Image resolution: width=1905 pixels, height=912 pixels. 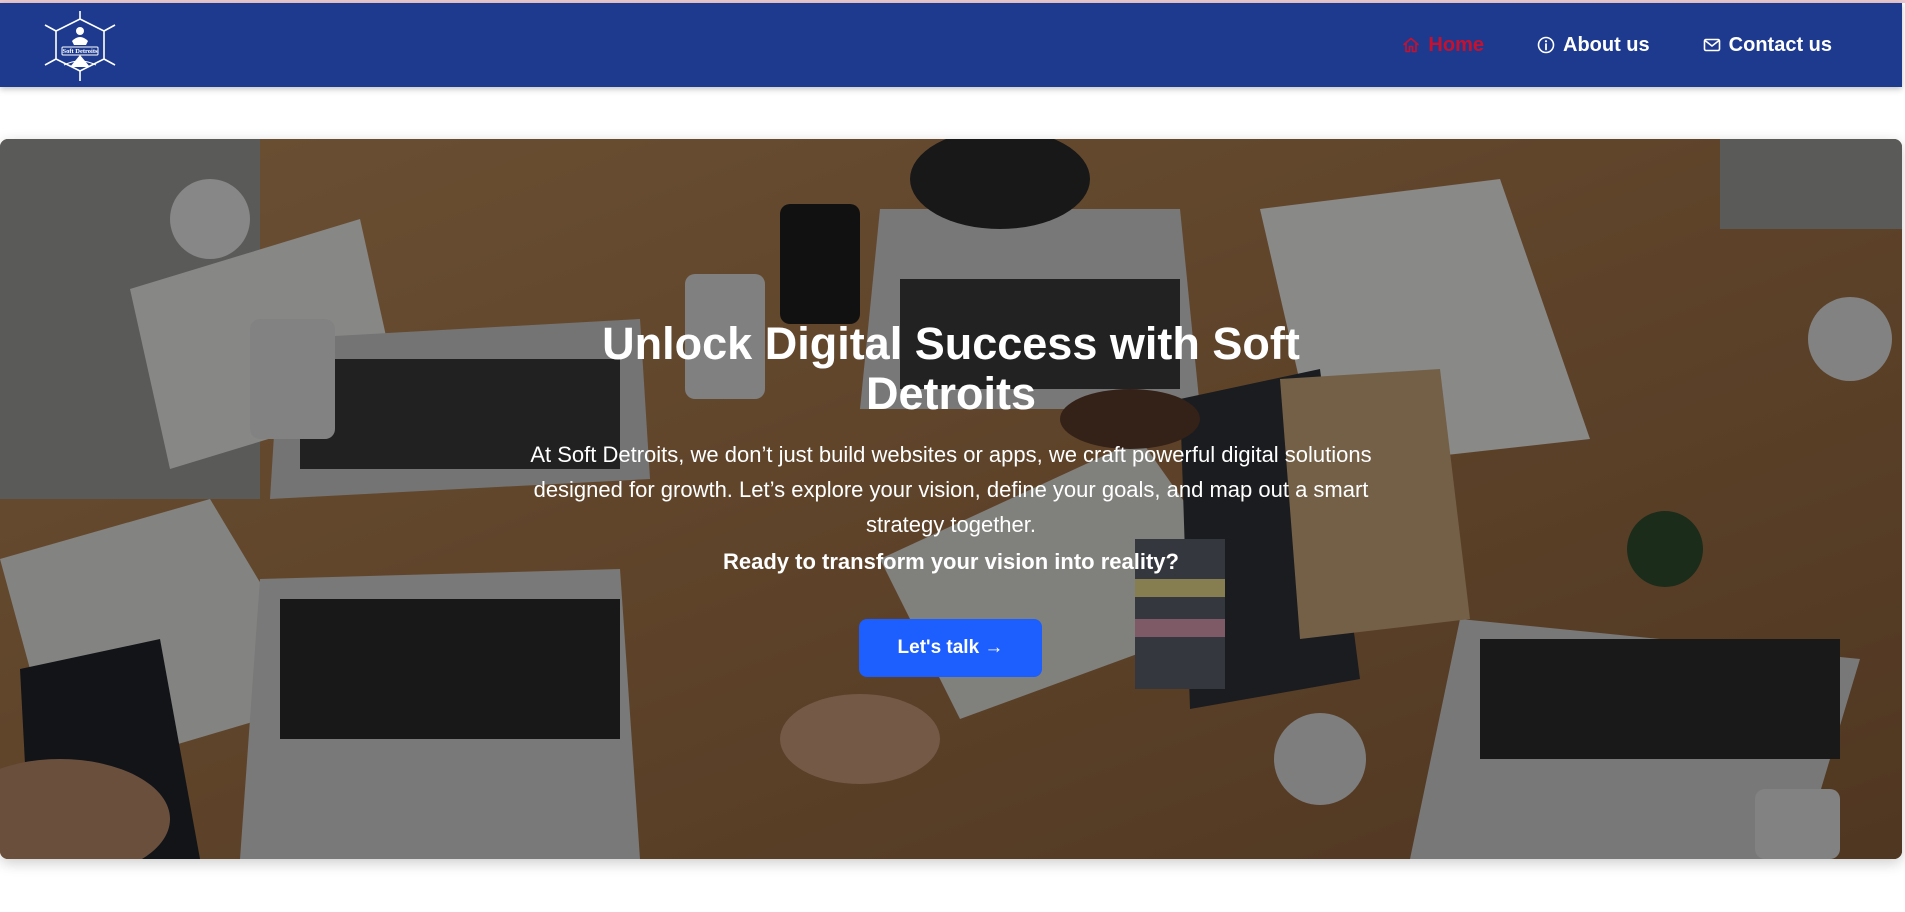 What do you see at coordinates (1606, 44) in the screenshot?
I see `nav-item-label: About us` at bounding box center [1606, 44].